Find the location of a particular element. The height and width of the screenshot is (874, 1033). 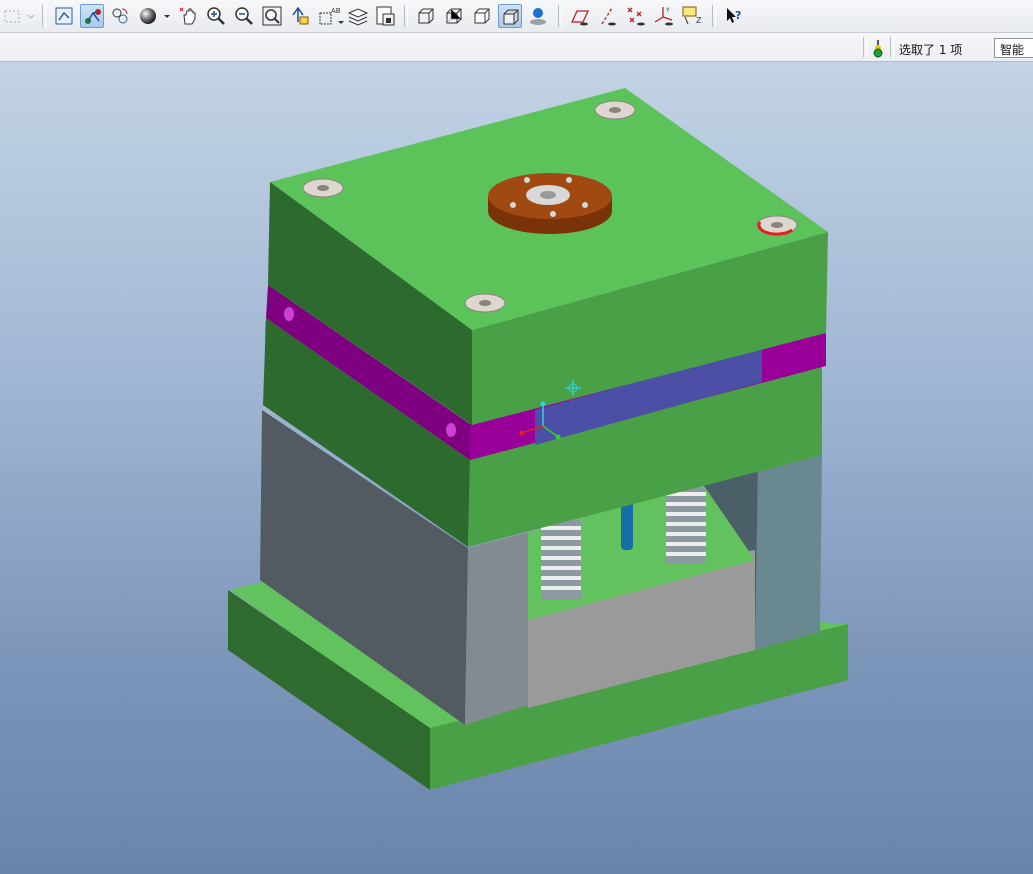

svg-text: AB is located at coordinates (336, 11).